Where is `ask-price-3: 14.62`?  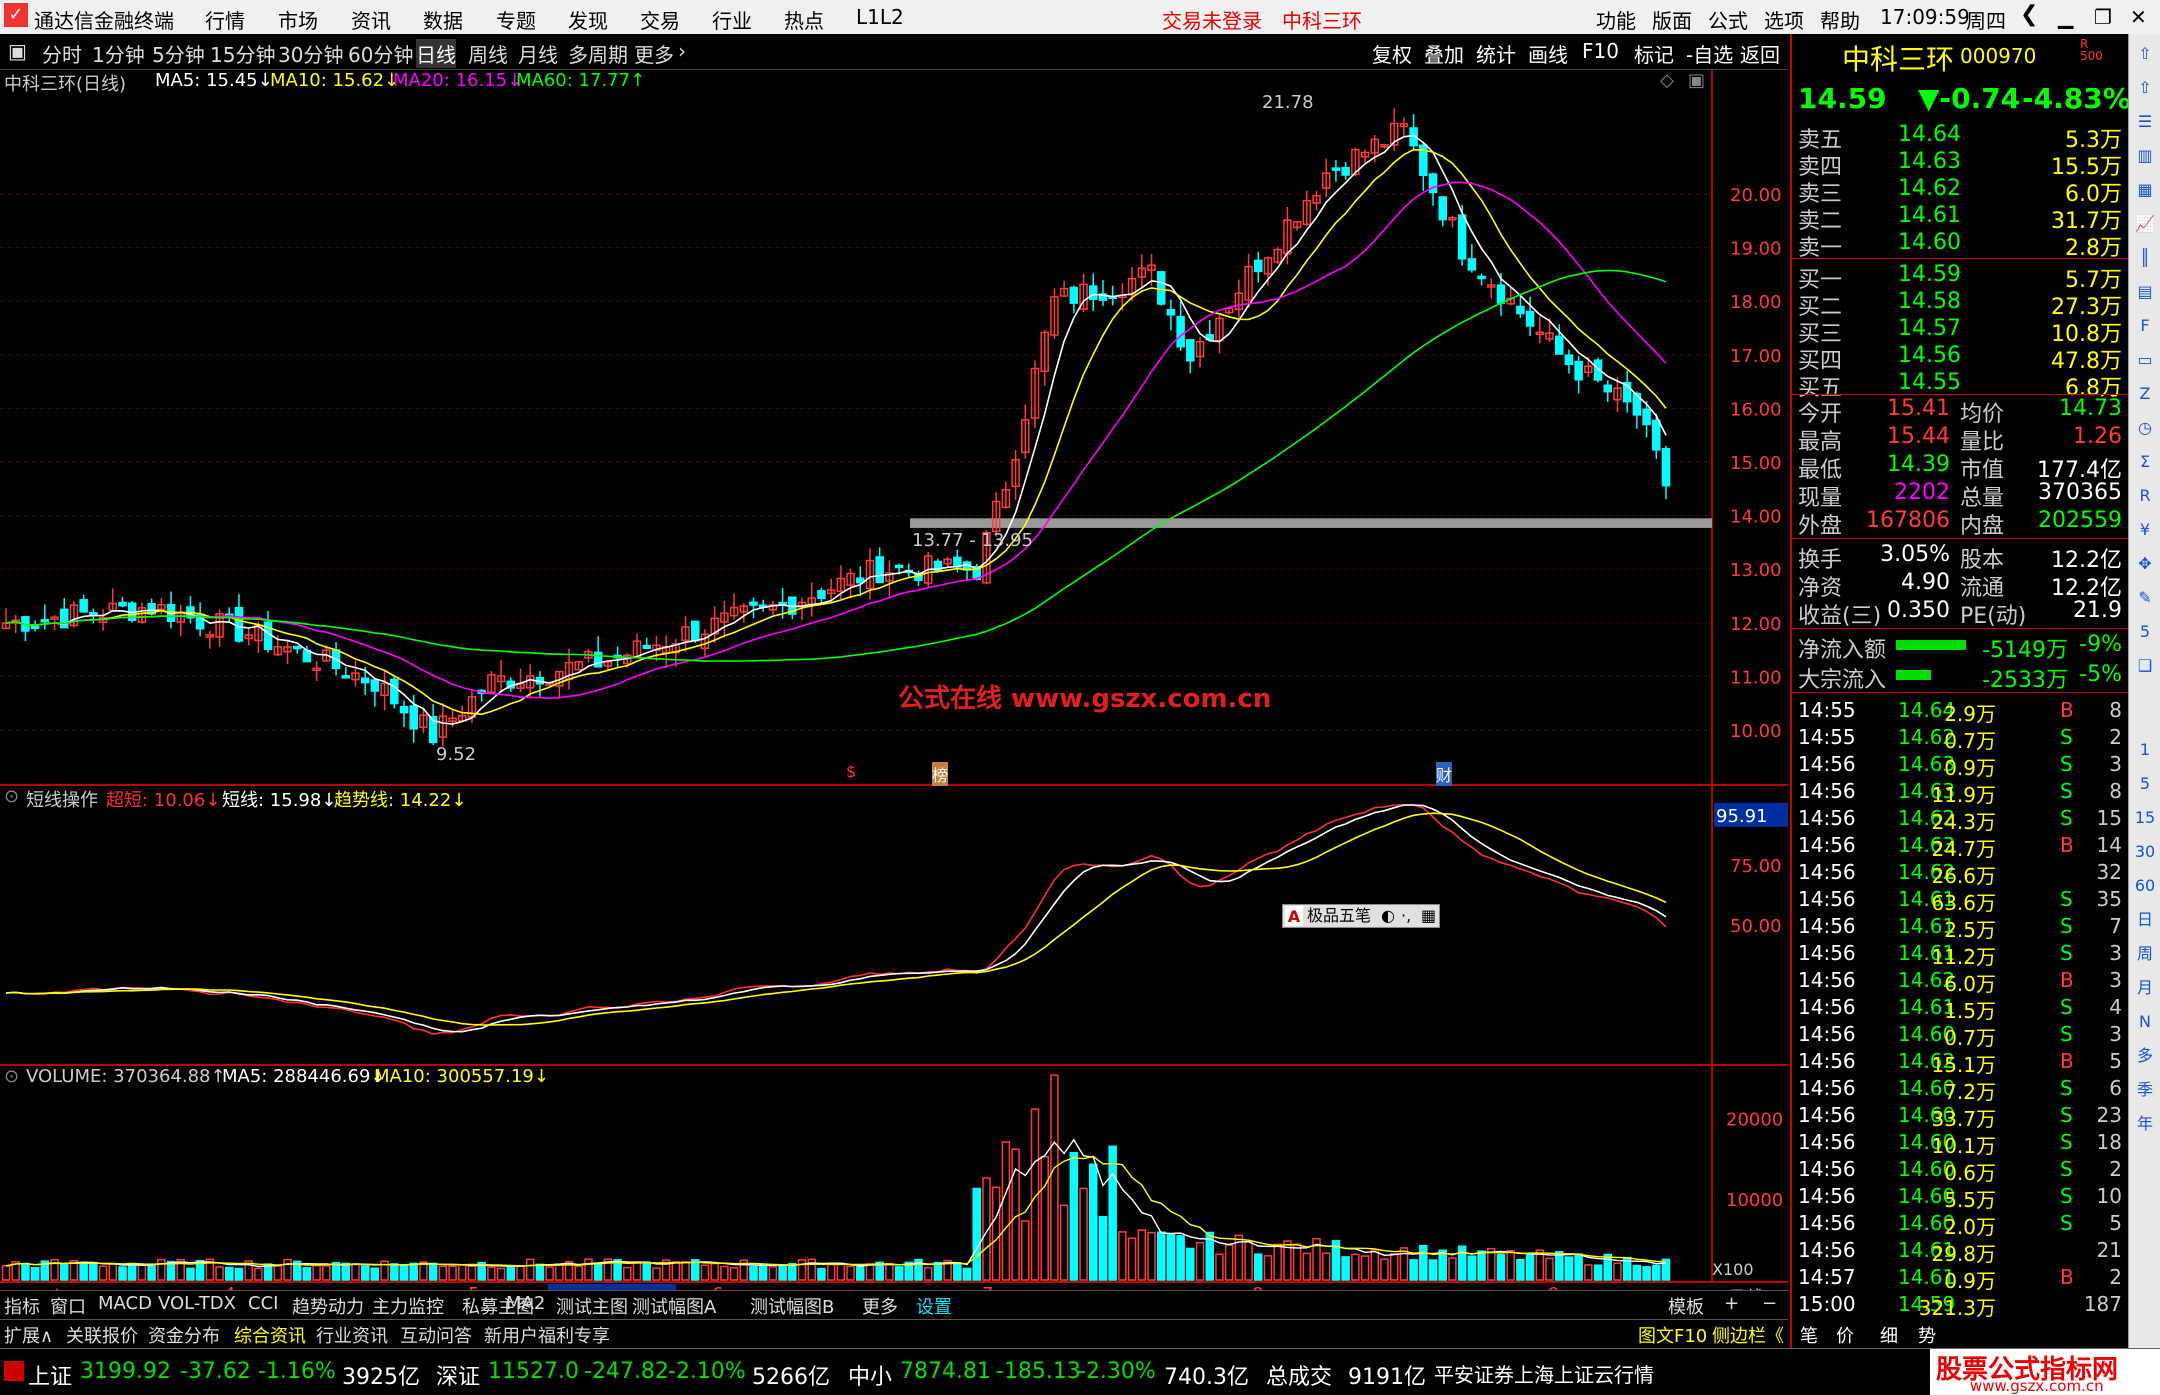
ask-price-3: 14.62 is located at coordinates (1929, 188).